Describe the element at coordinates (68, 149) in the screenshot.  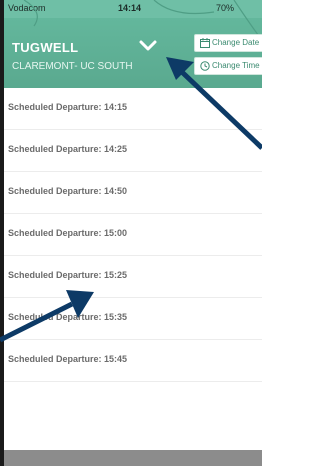
I see `departure-label: Scheduled Departure: 14:25` at that location.